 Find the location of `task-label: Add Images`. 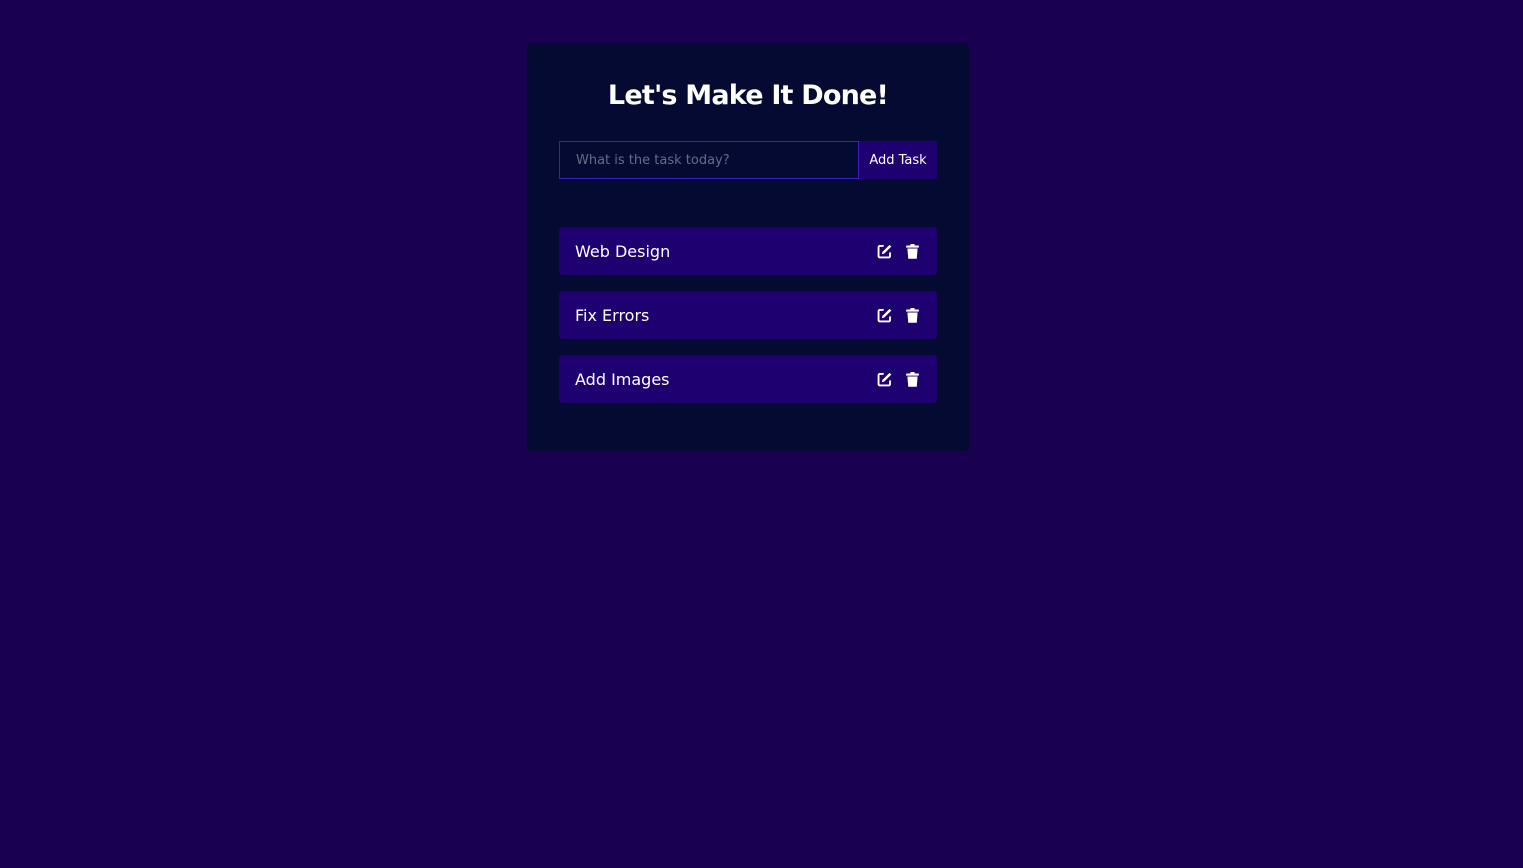

task-label: Add Images is located at coordinates (622, 379).